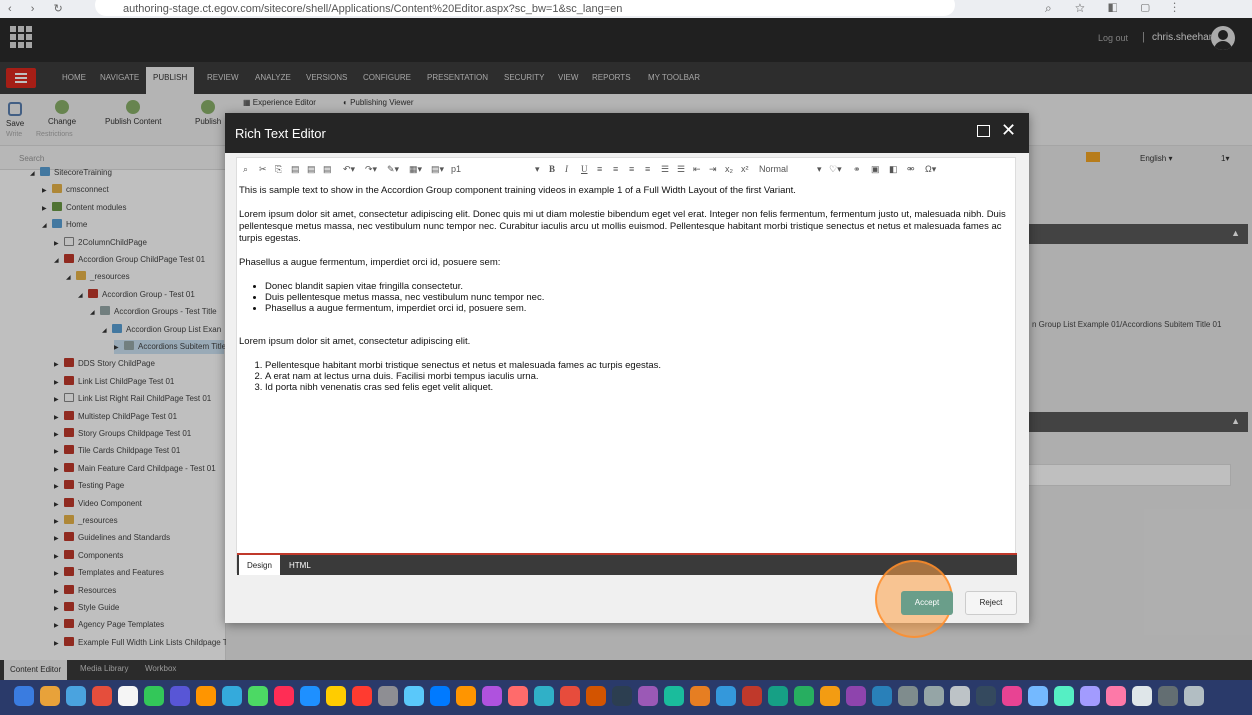 Image resolution: width=1252 pixels, height=715 pixels. Describe the element at coordinates (745, 169) in the screenshot. I see `superscript-icon: x²` at that location.